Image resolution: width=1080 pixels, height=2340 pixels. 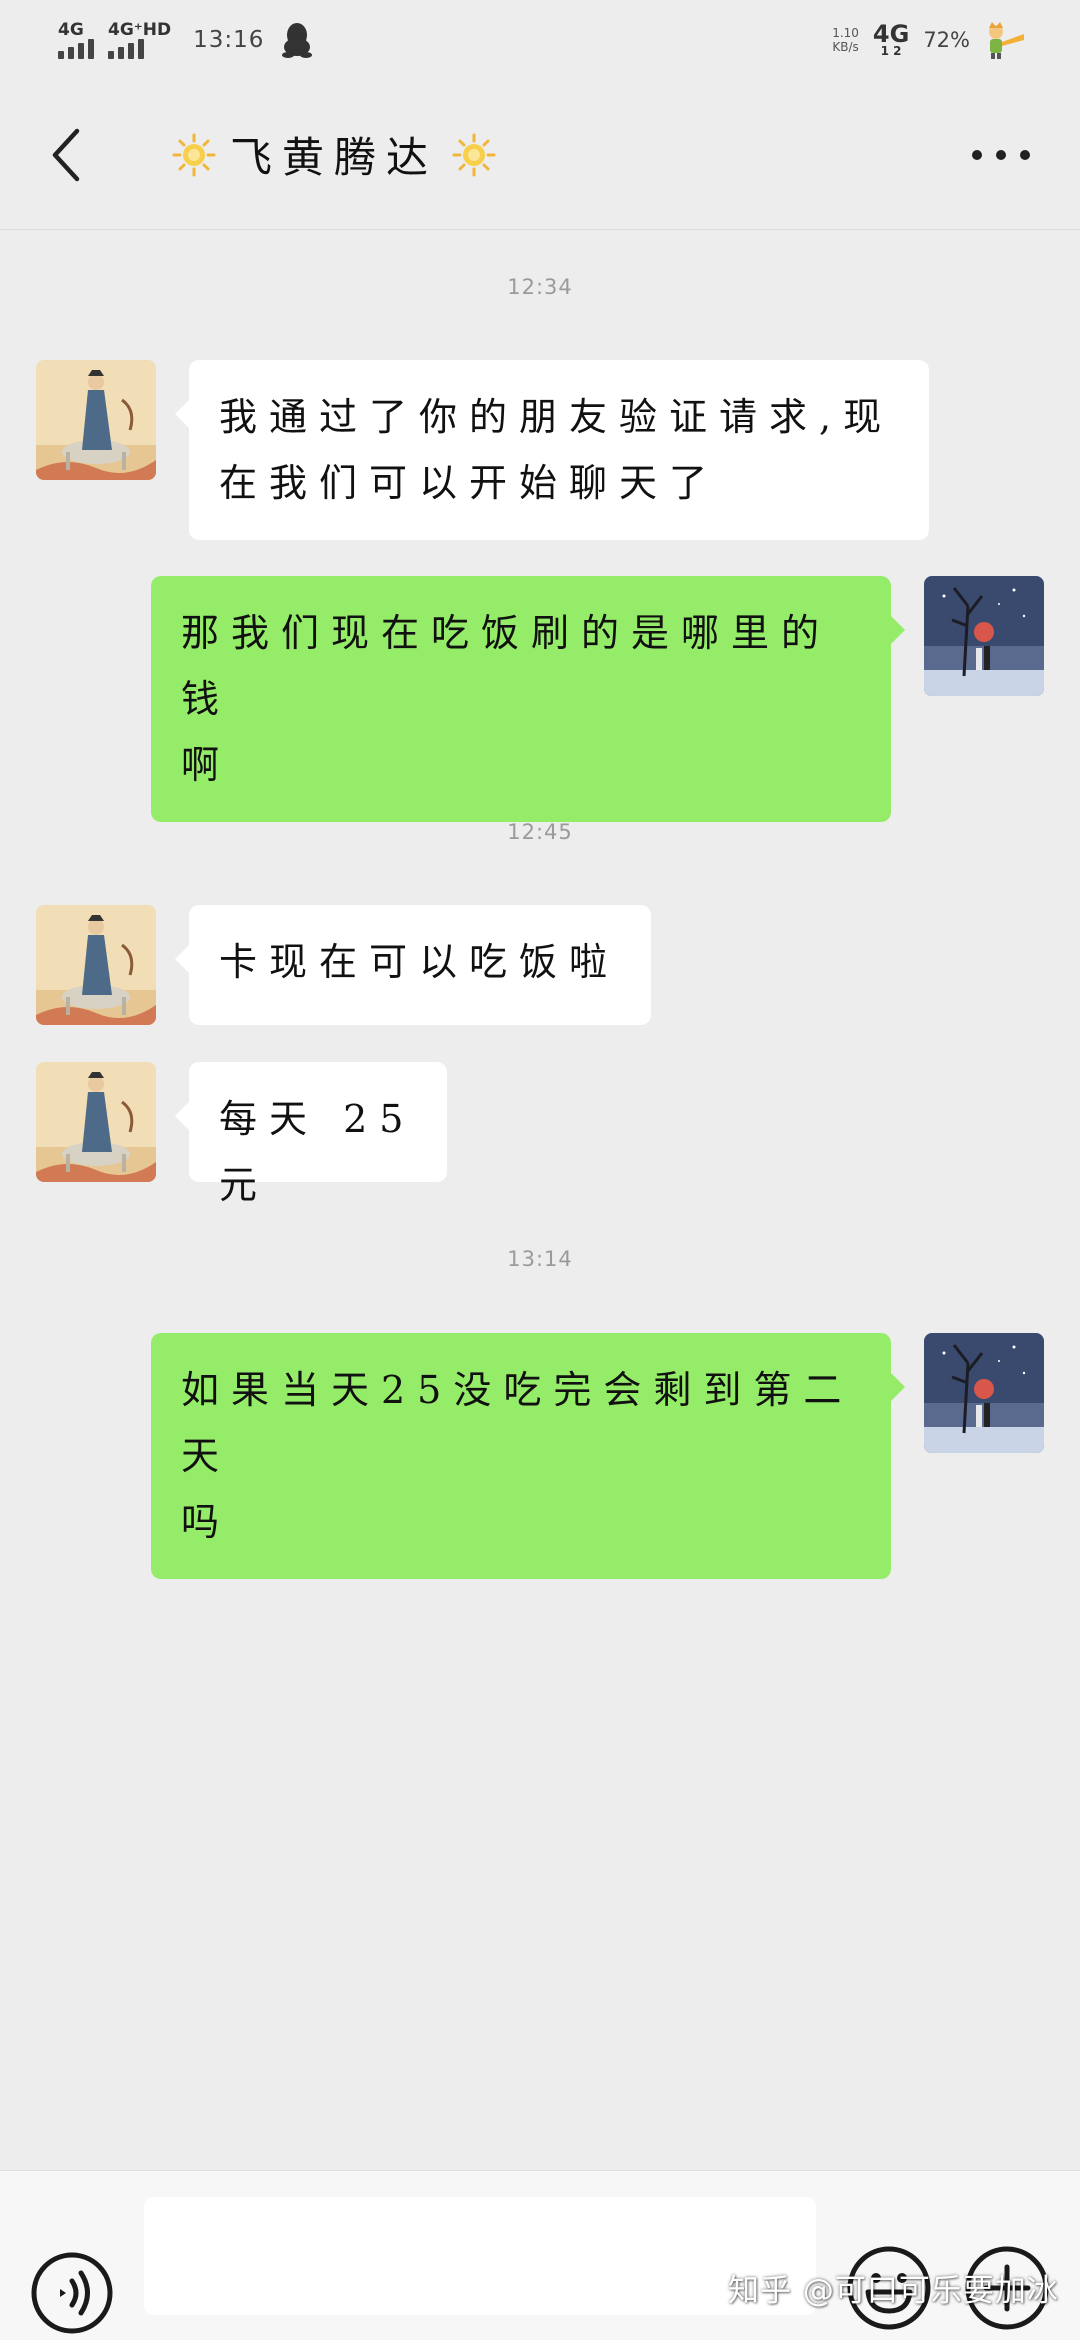 I want to click on network-sub: 1 2, so click(x=891, y=51).